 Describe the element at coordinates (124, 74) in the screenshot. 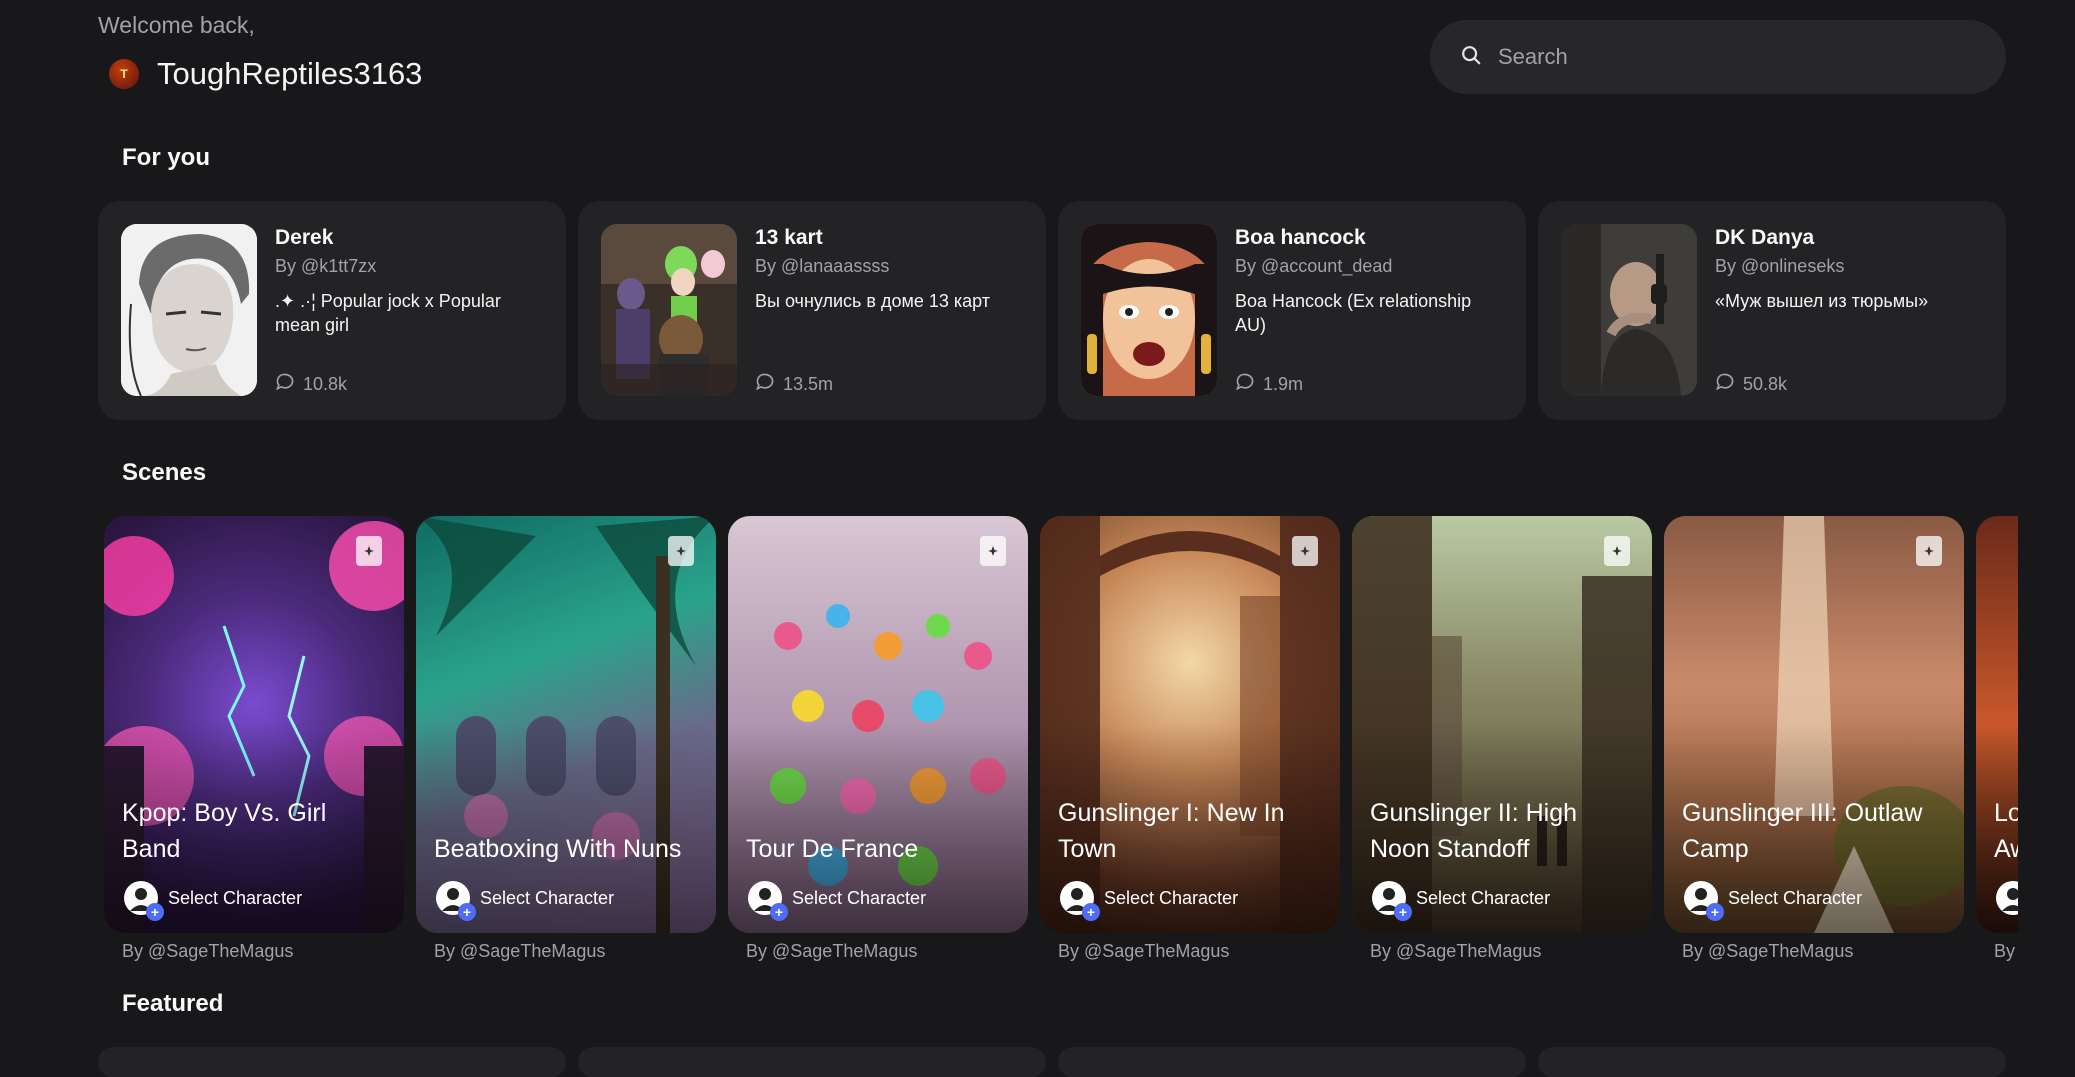

I see `avatar: T` at that location.